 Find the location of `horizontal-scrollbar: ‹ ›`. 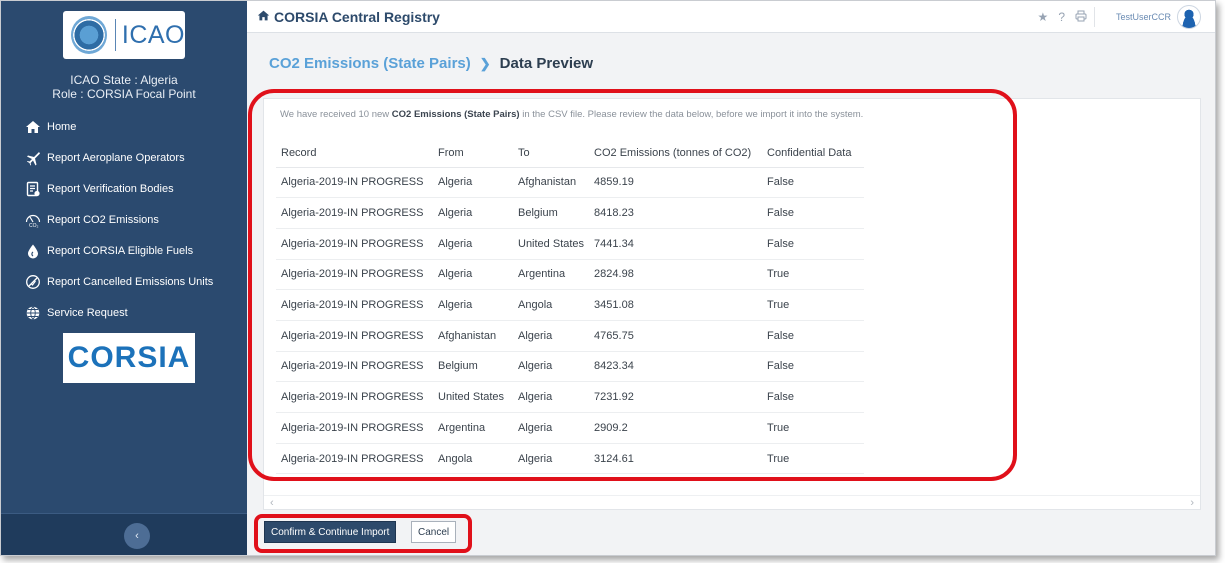

horizontal-scrollbar: ‹ › is located at coordinates (732, 502).